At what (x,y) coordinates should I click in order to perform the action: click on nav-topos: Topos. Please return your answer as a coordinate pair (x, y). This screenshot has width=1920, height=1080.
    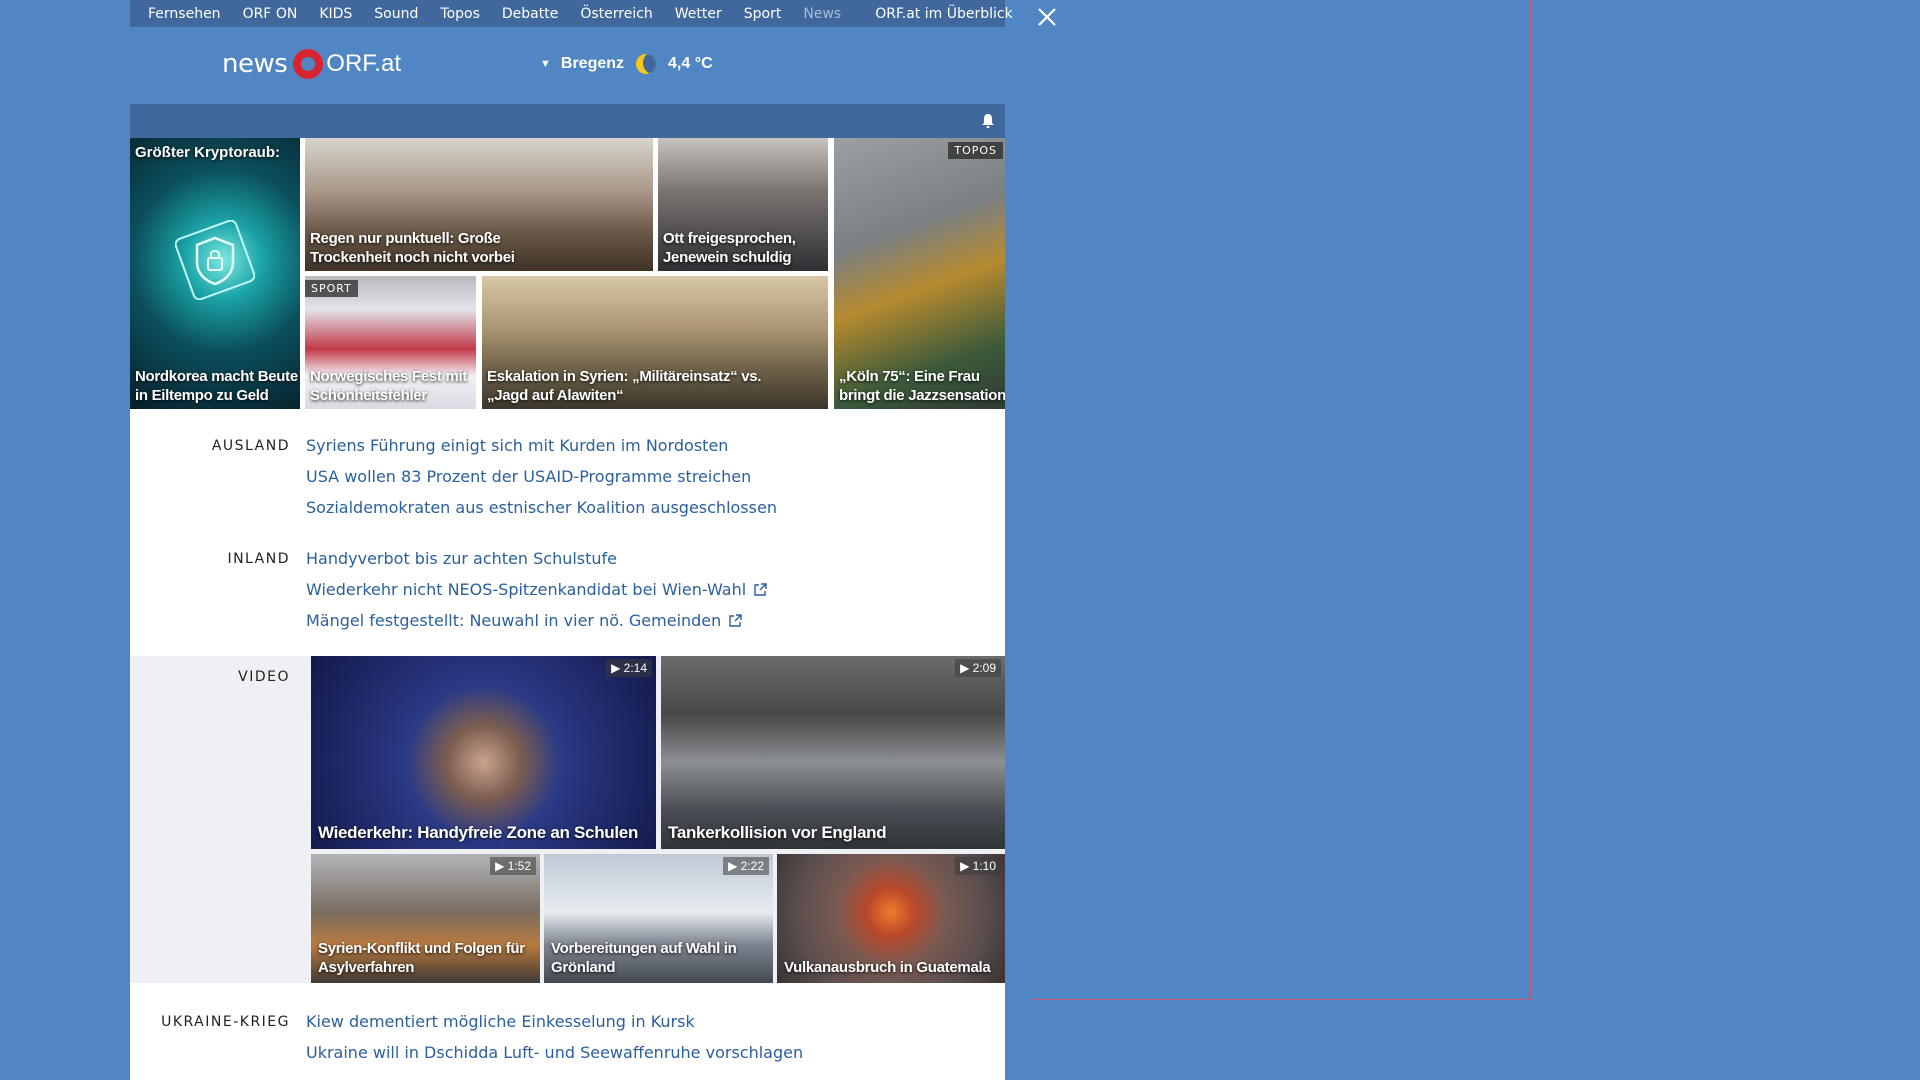
    Looking at the image, I should click on (459, 14).